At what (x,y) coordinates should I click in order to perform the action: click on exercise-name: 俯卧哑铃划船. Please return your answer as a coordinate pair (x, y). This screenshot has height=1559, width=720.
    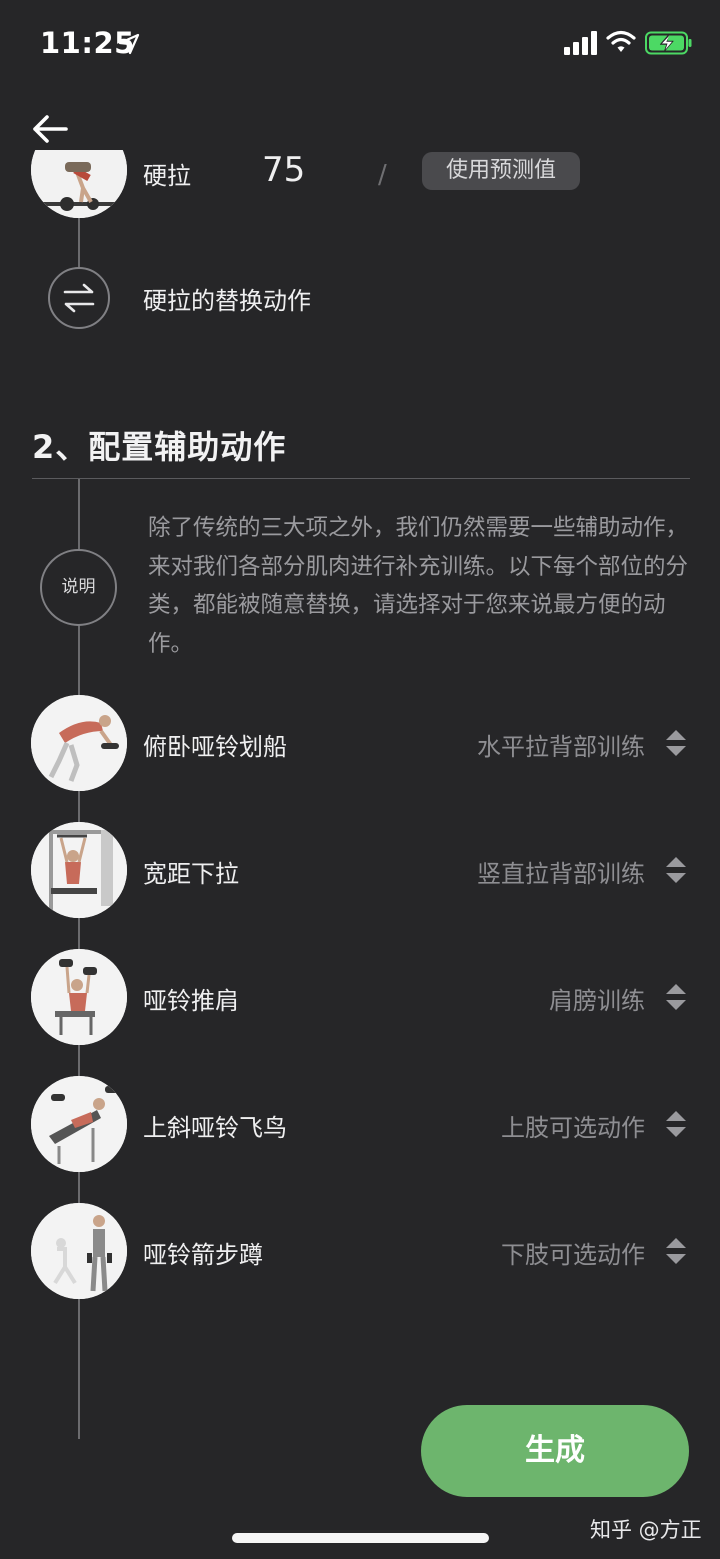
    Looking at the image, I should click on (215, 747).